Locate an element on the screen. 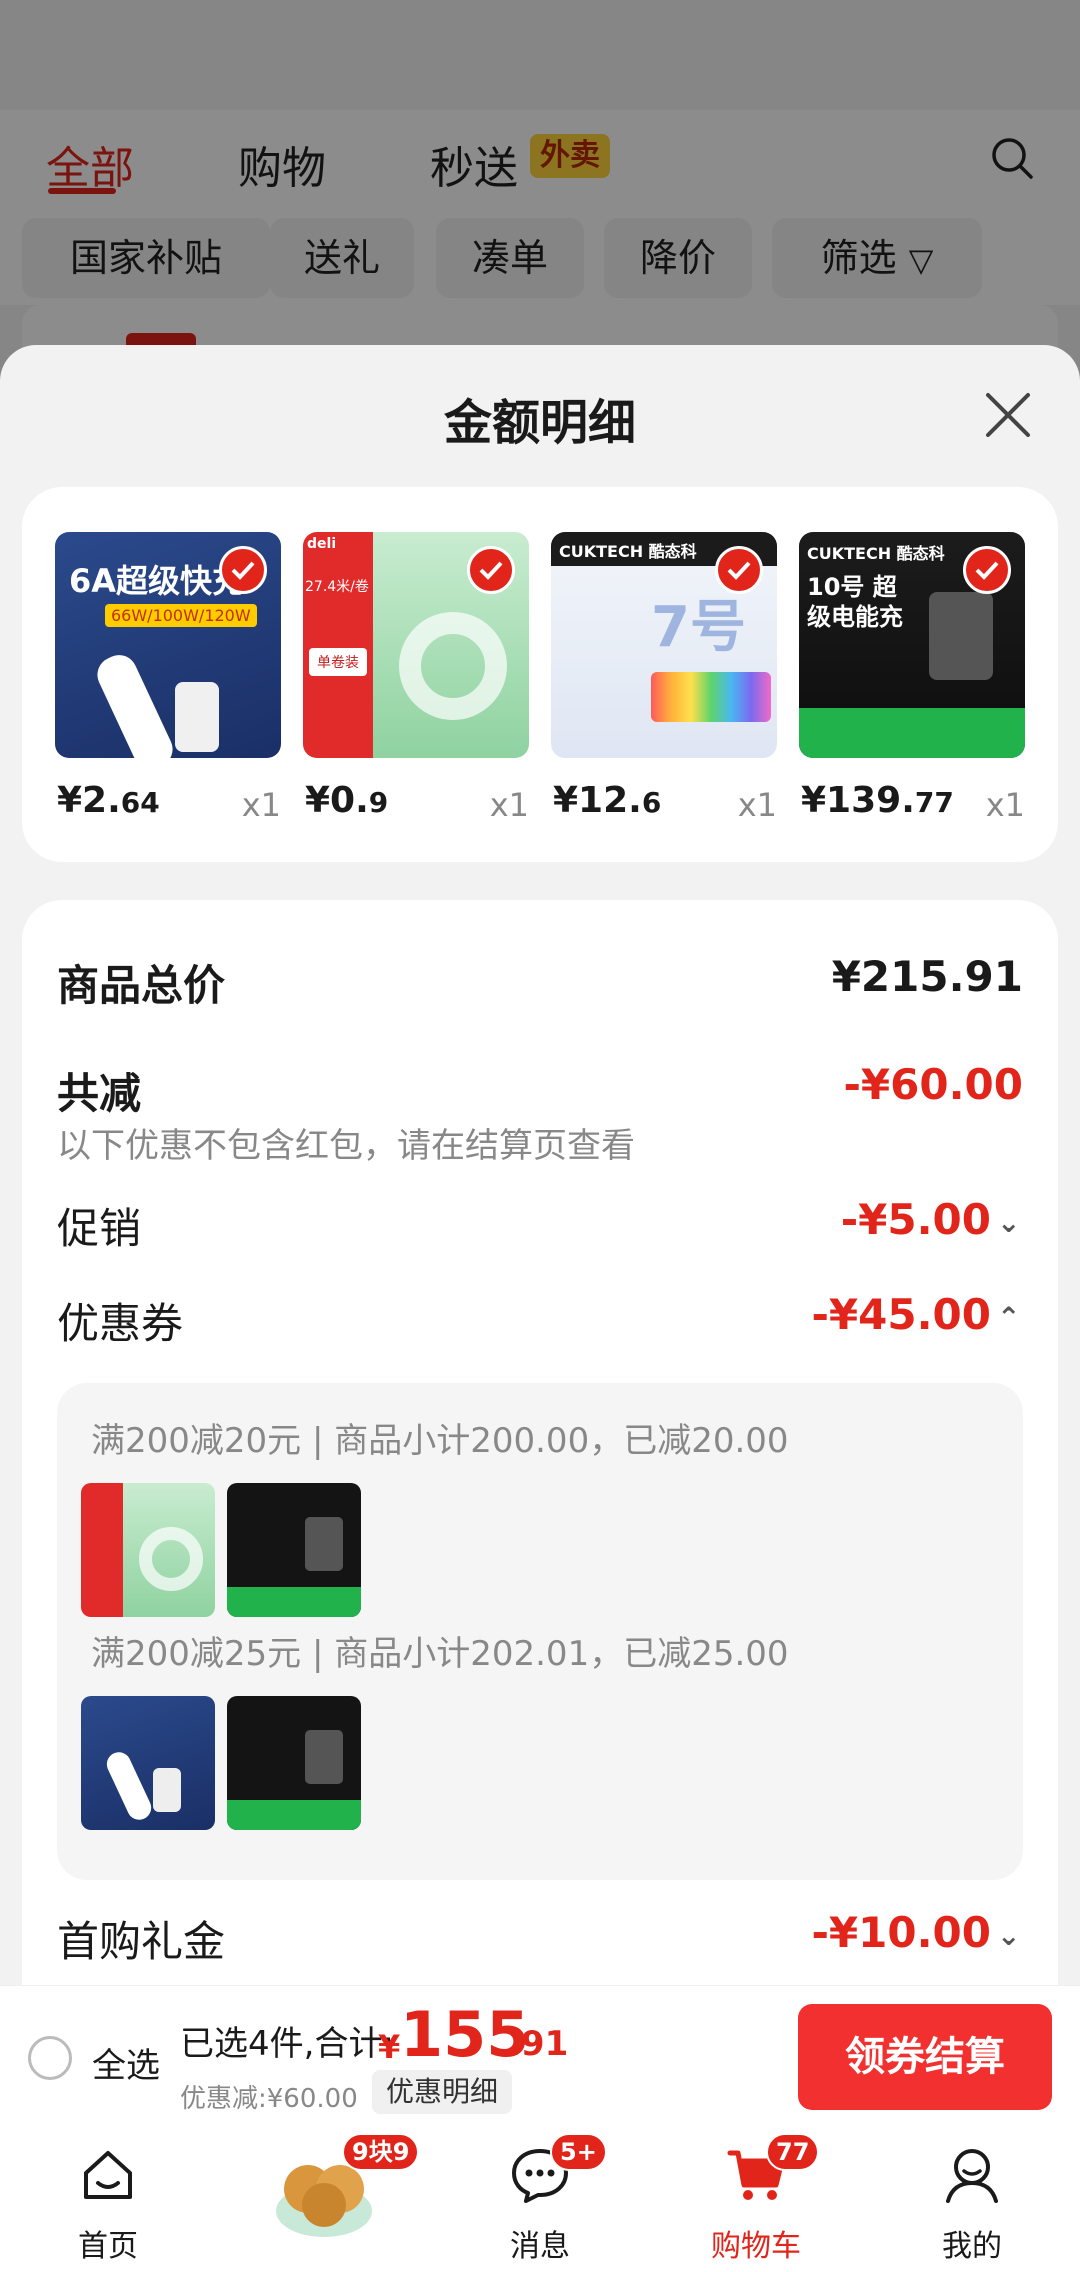  total-label: 商品总价 is located at coordinates (141, 985).